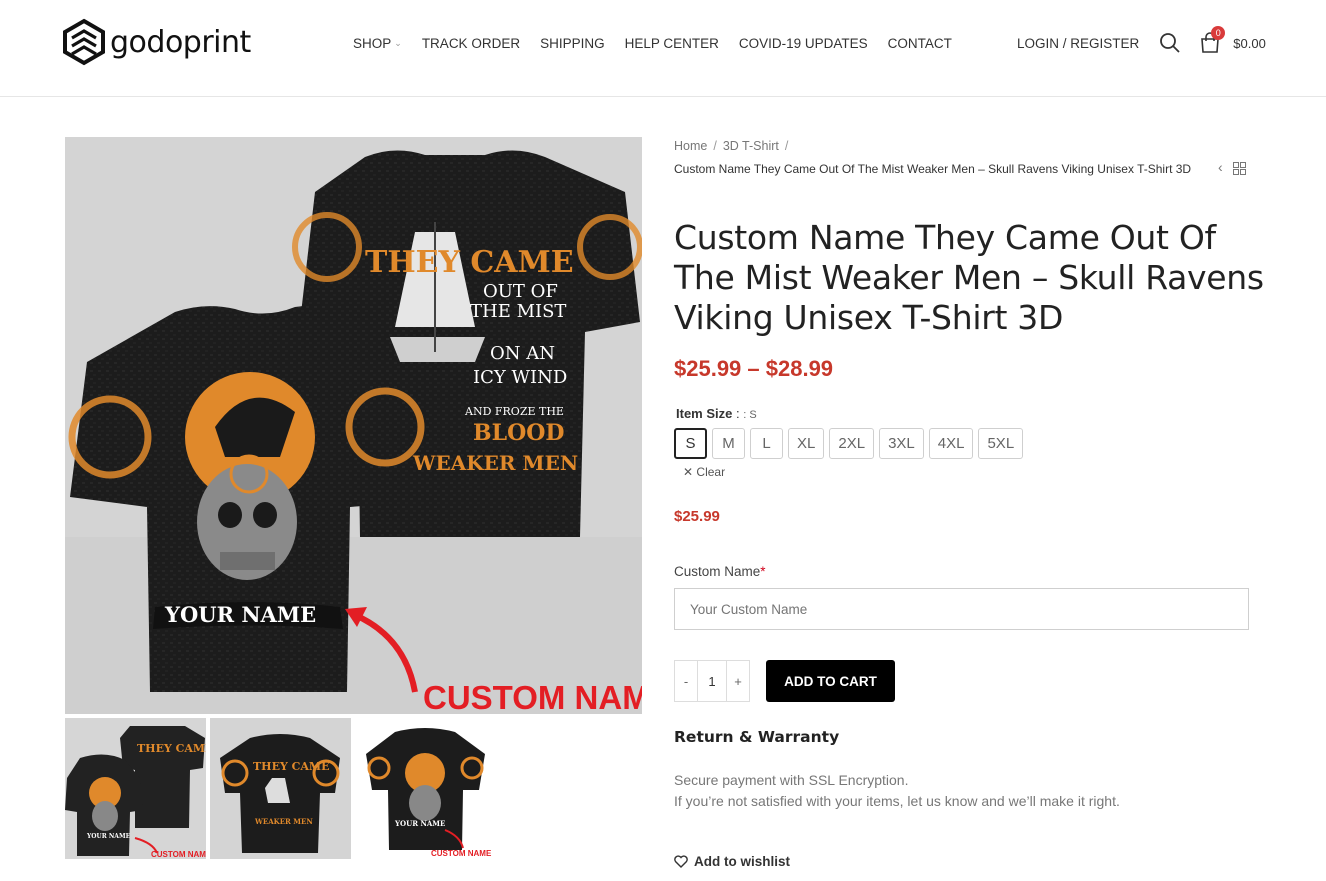 The height and width of the screenshot is (881, 1326). What do you see at coordinates (180, 42) in the screenshot?
I see `logo-text: godoprint` at bounding box center [180, 42].